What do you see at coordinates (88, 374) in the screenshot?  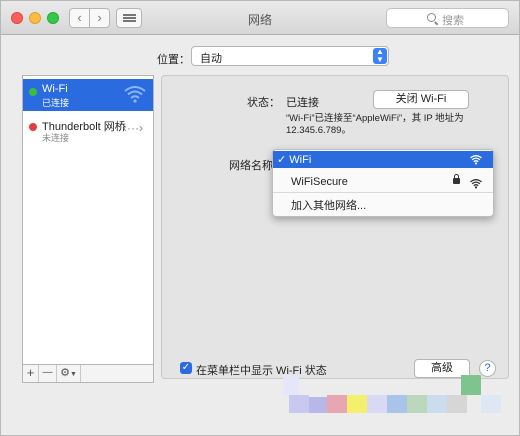 I see `service-list-toolbar: + — ⚙▼` at bounding box center [88, 374].